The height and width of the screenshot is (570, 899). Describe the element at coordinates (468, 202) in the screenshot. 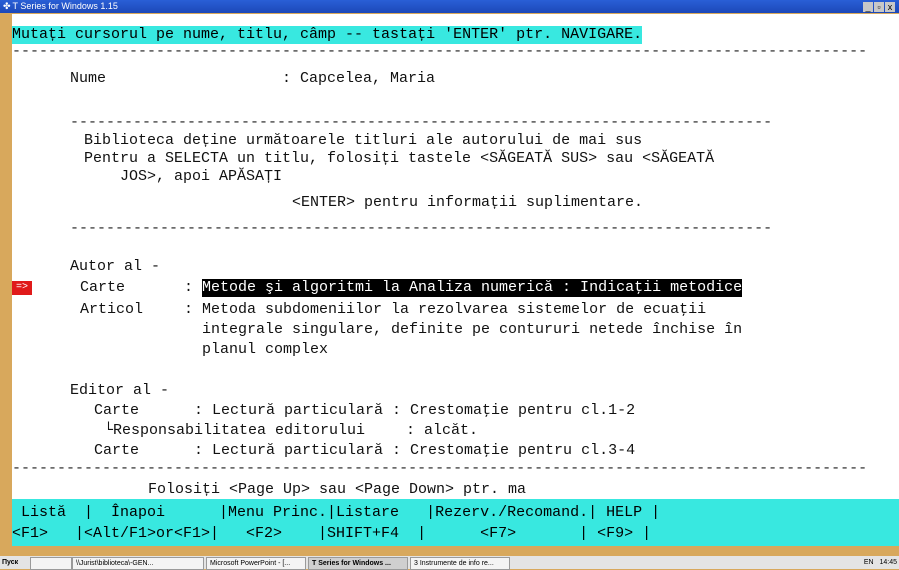

I see `info-text: <ENTER> pentru informații suplimentare.` at that location.